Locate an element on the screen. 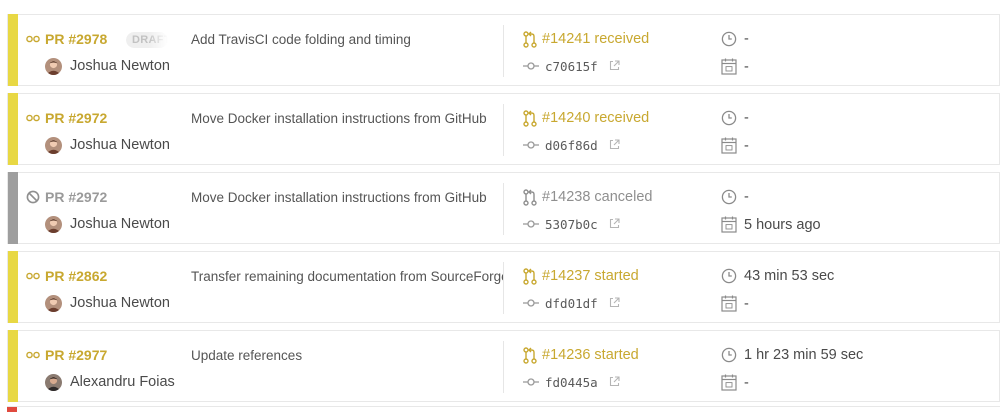 Image resolution: width=1006 pixels, height=412 pixels. build-duration: 1 hr 23 min 59 sec is located at coordinates (804, 355).